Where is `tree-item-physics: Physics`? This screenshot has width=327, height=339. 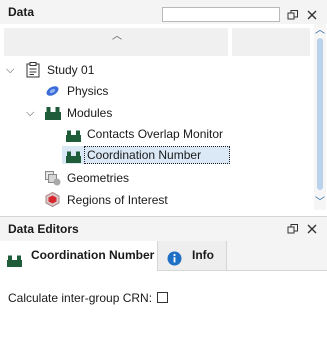 tree-item-physics: Physics is located at coordinates (155, 91).